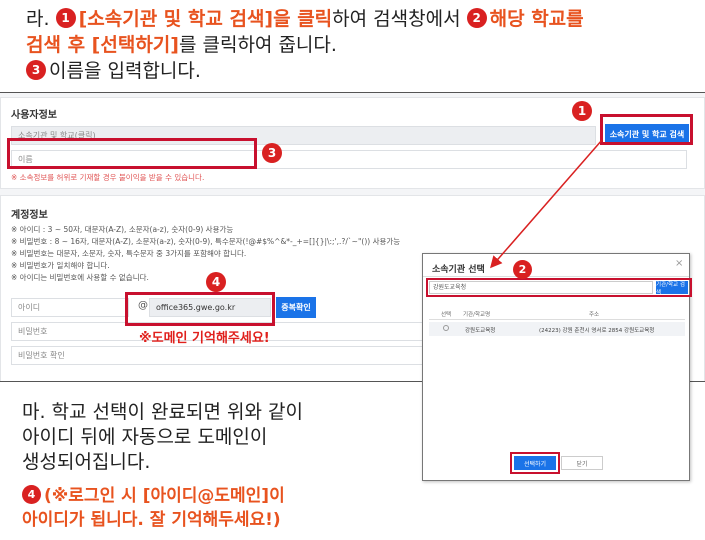 This screenshot has height=540, width=705. I want to click on modal-divider, so click(556, 276).